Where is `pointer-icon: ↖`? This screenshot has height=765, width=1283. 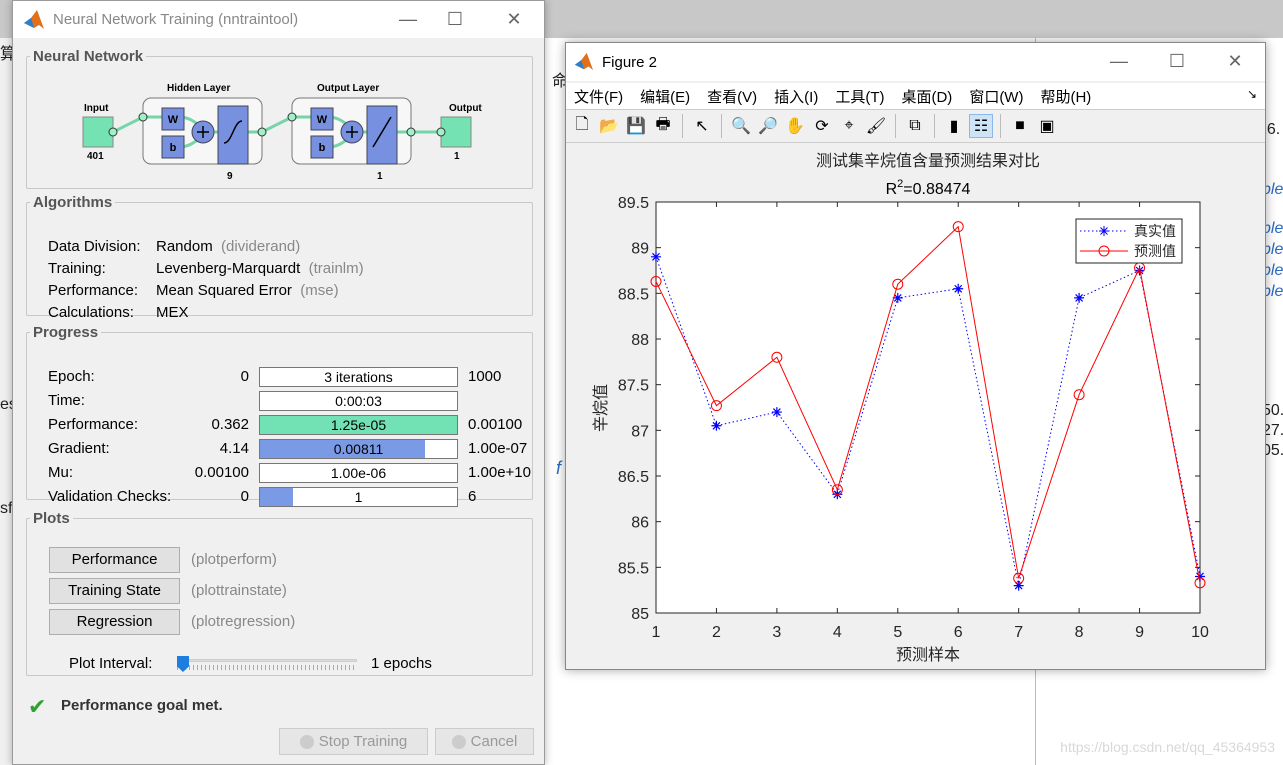
pointer-icon: ↖ is located at coordinates (702, 126).